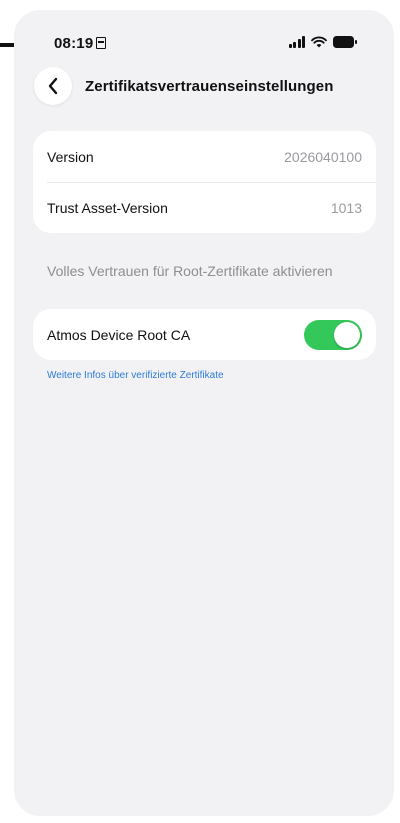  Describe the element at coordinates (101, 43) in the screenshot. I see `notification-icon` at that location.